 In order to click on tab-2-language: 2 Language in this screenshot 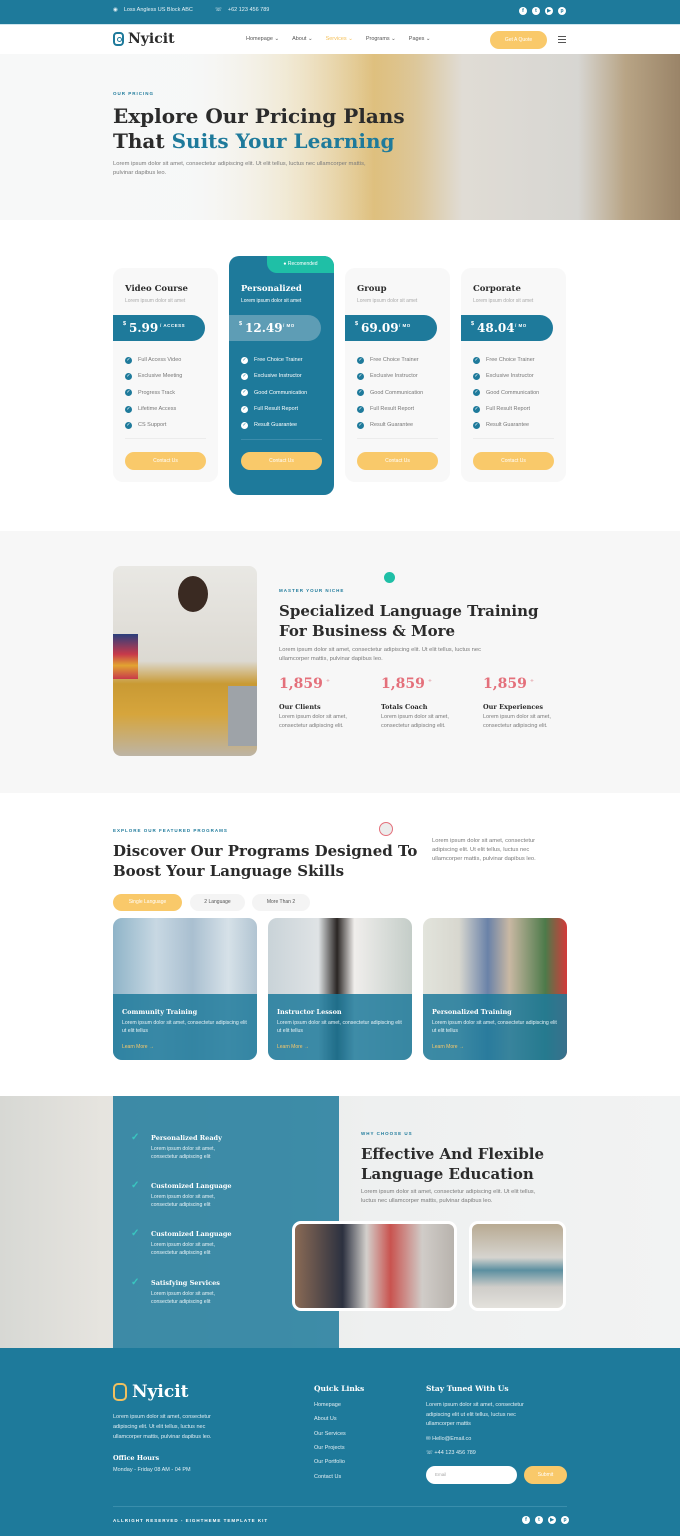, I will do `click(217, 902)`.